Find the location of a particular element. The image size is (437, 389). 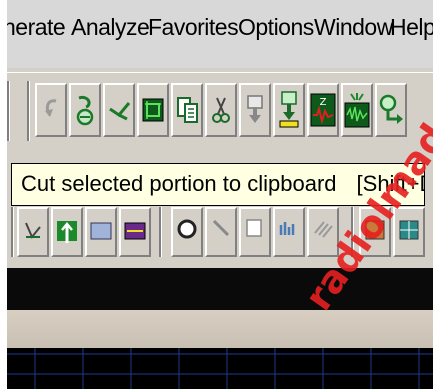

probe-arrow-button is located at coordinates (391, 110).